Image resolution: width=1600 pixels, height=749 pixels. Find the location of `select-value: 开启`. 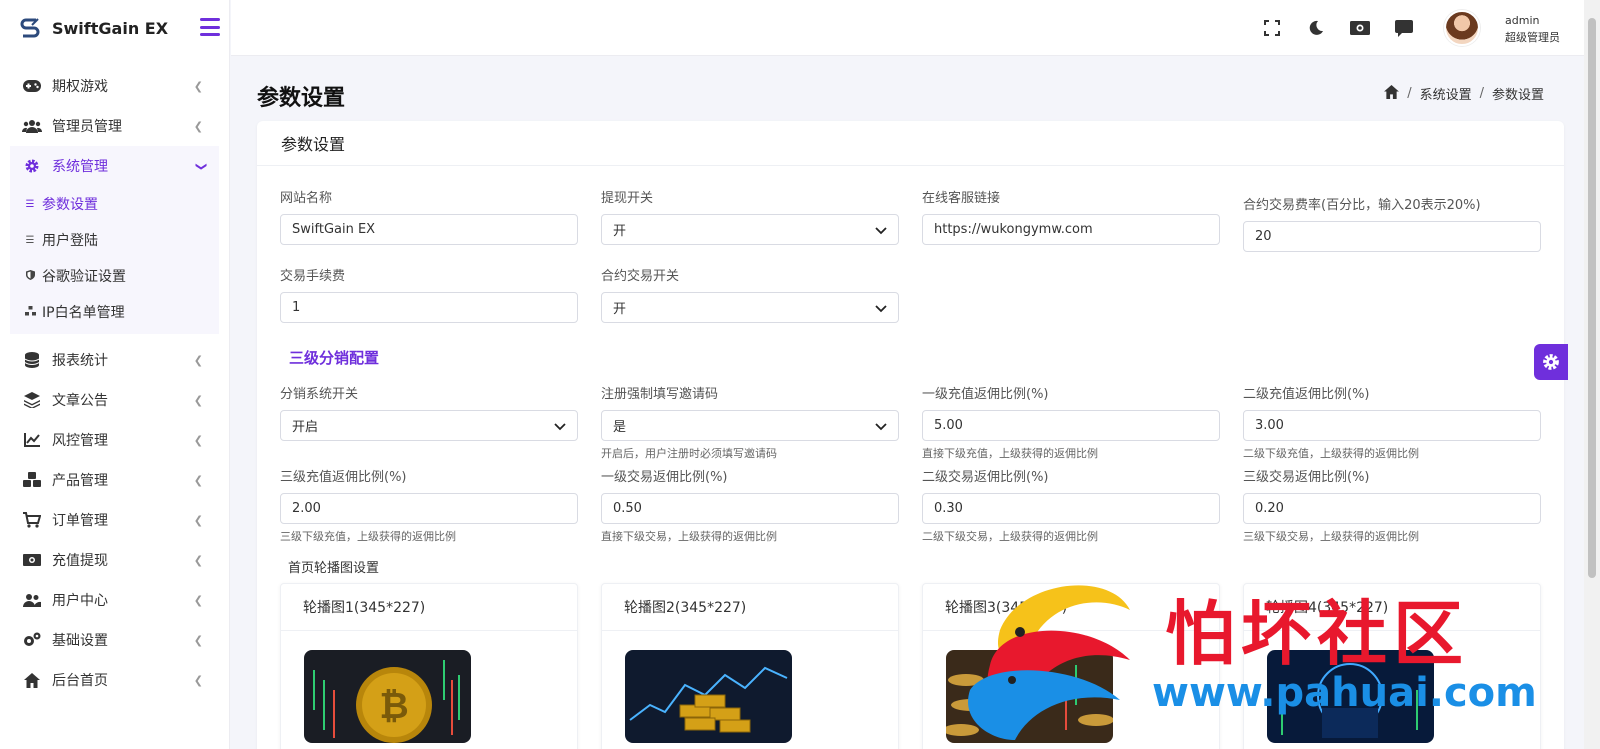

select-value: 开启 is located at coordinates (305, 427).